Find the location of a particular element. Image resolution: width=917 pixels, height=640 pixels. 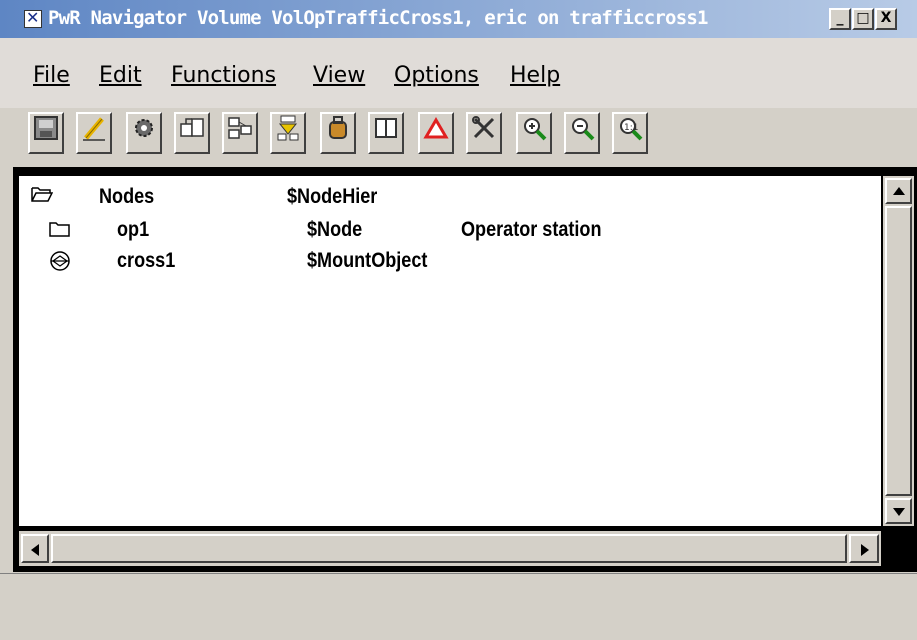

folder-icon is located at coordinates (60, 229).